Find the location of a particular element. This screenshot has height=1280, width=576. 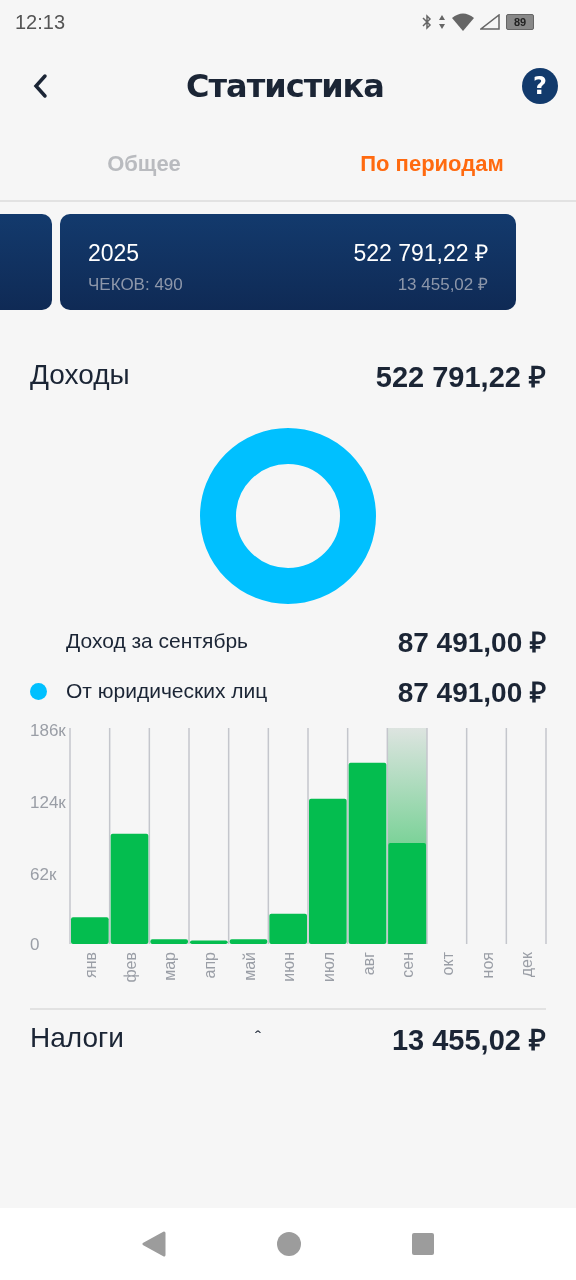

axis-label: авг is located at coordinates (368, 964).